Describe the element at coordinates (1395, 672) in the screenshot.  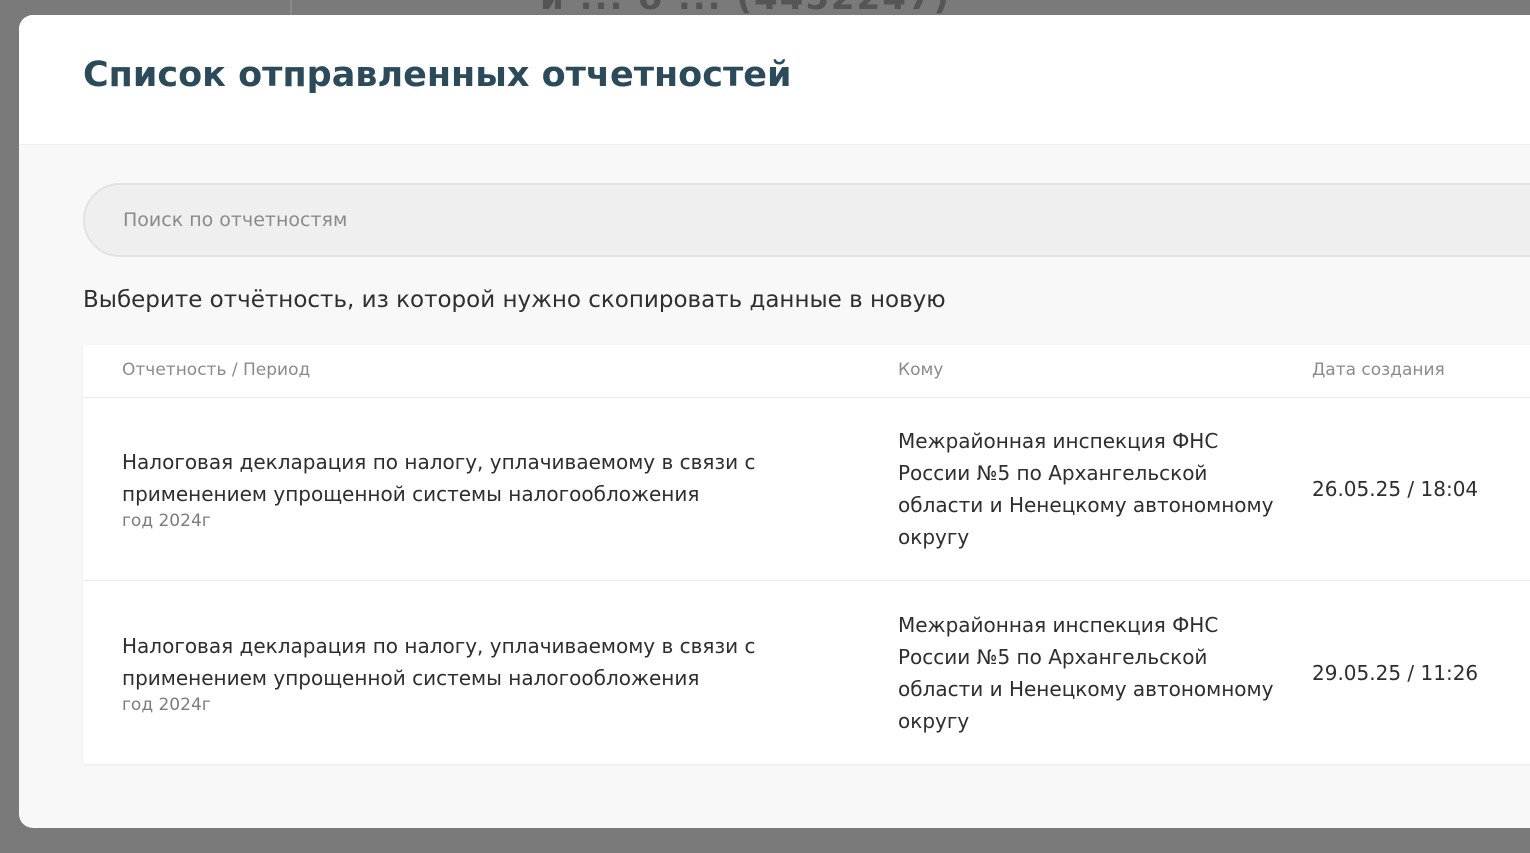
I see `created-date-cell: 29.05.25 / 11:26` at that location.